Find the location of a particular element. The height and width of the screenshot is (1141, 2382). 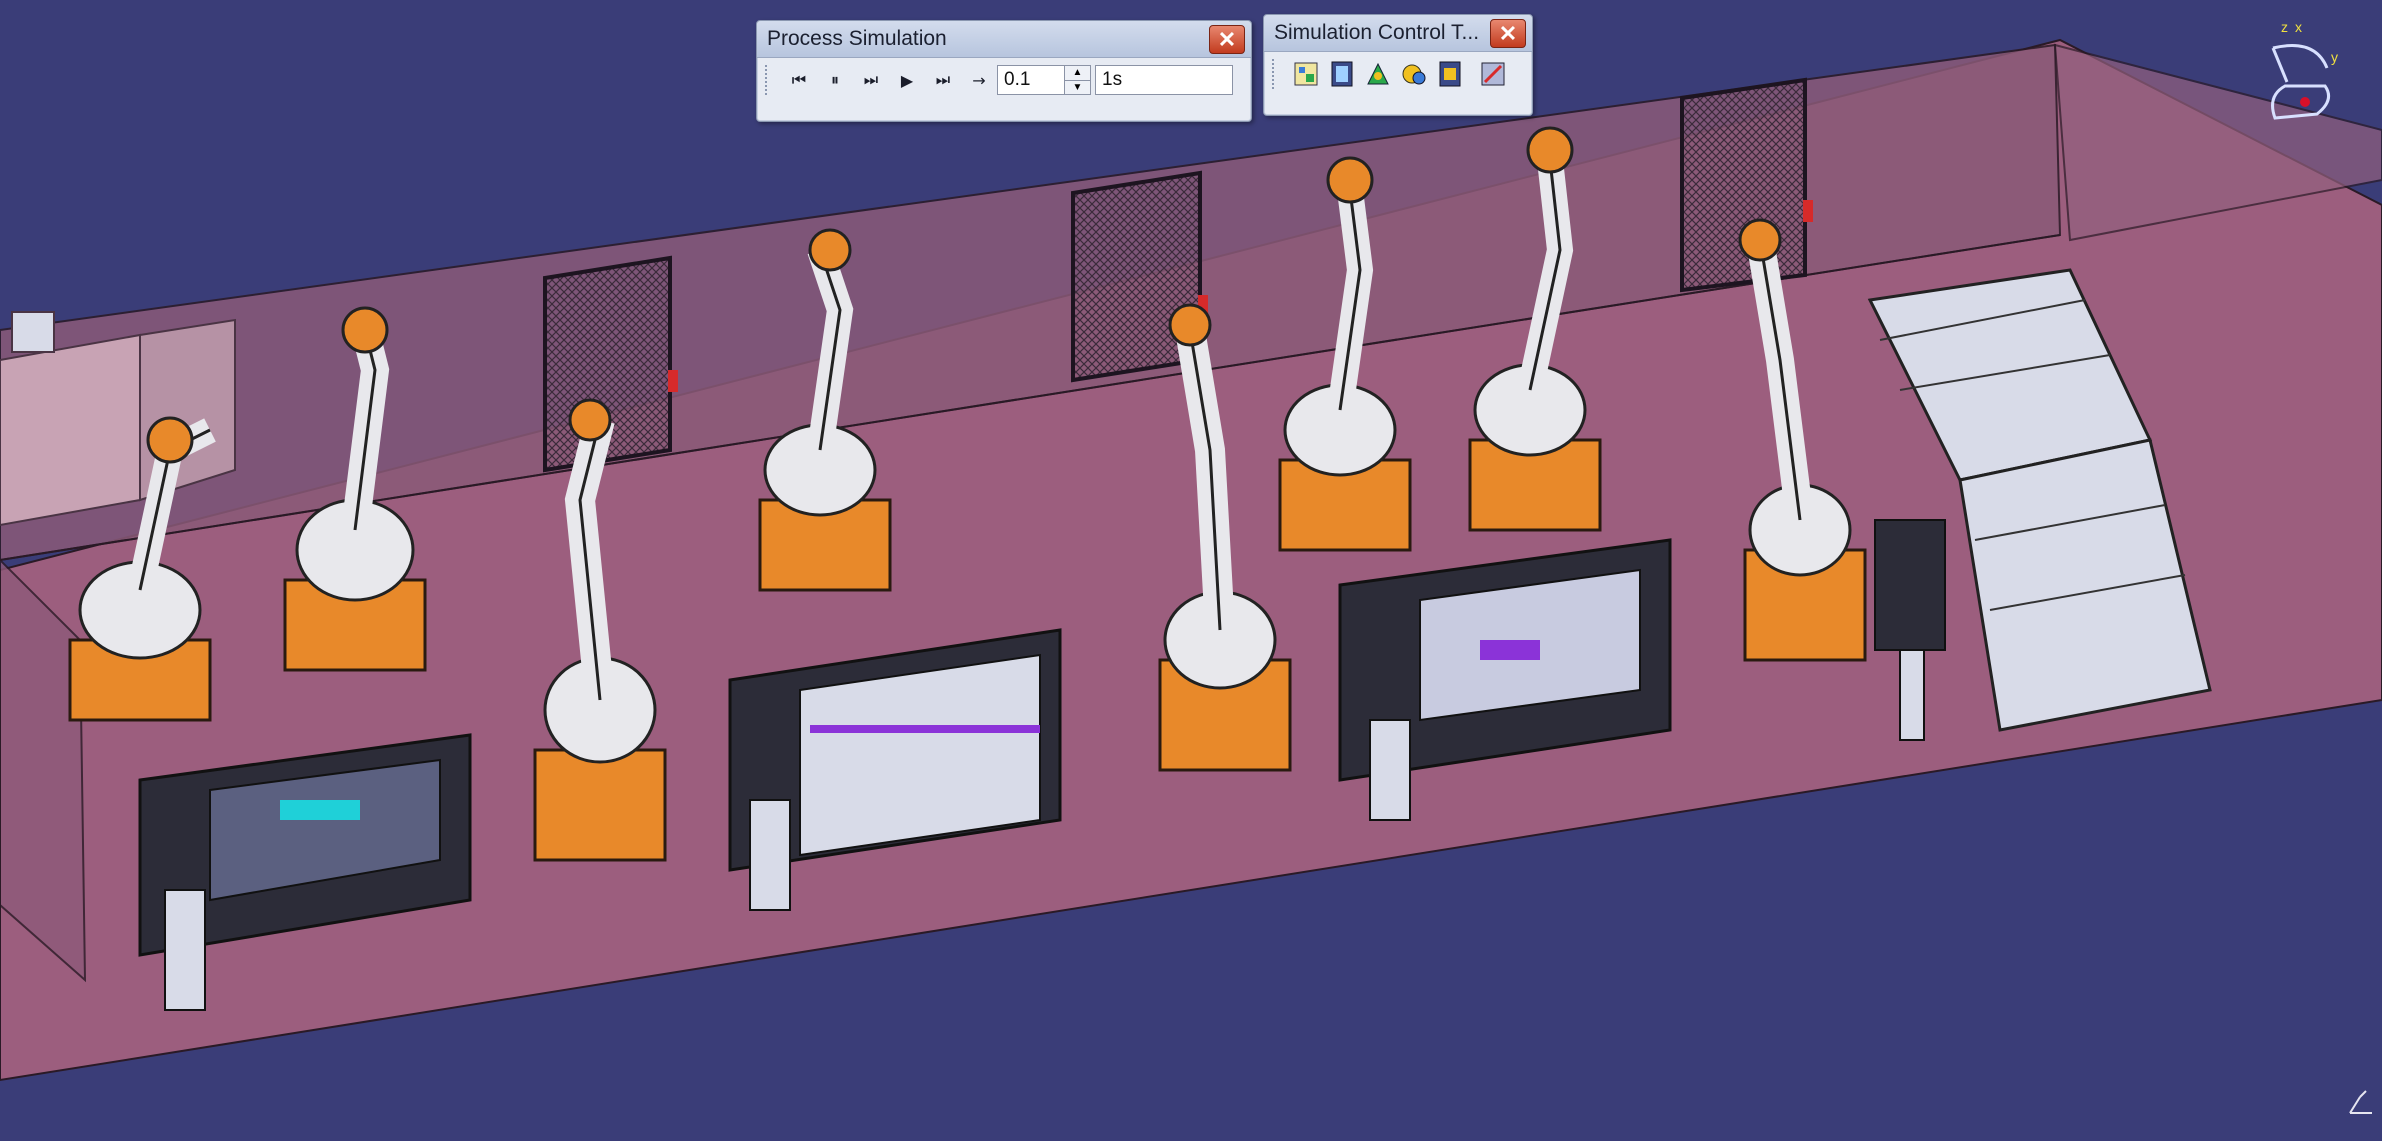

spinner-up-icon: ▲ is located at coordinates (1077, 73).